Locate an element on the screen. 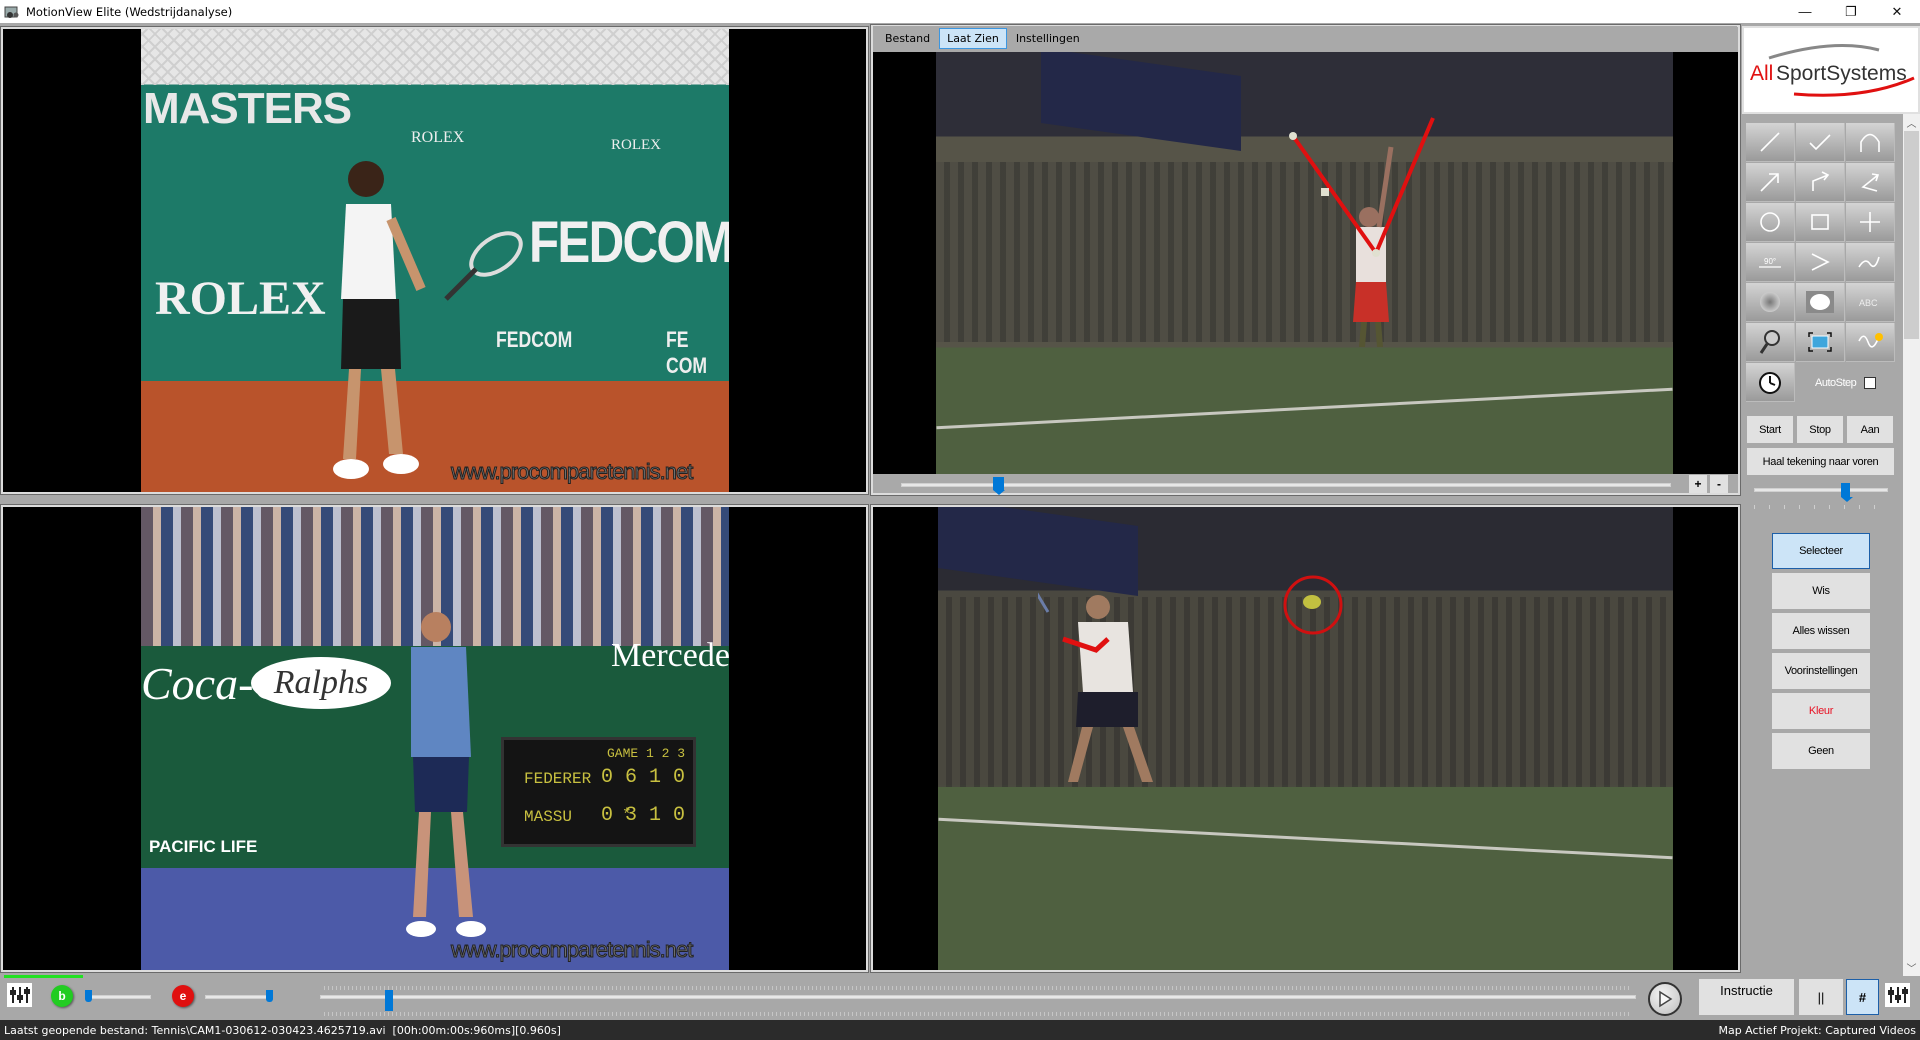 This screenshot has width=1920, height=1040. tennis-ball is located at coordinates (1312, 602).